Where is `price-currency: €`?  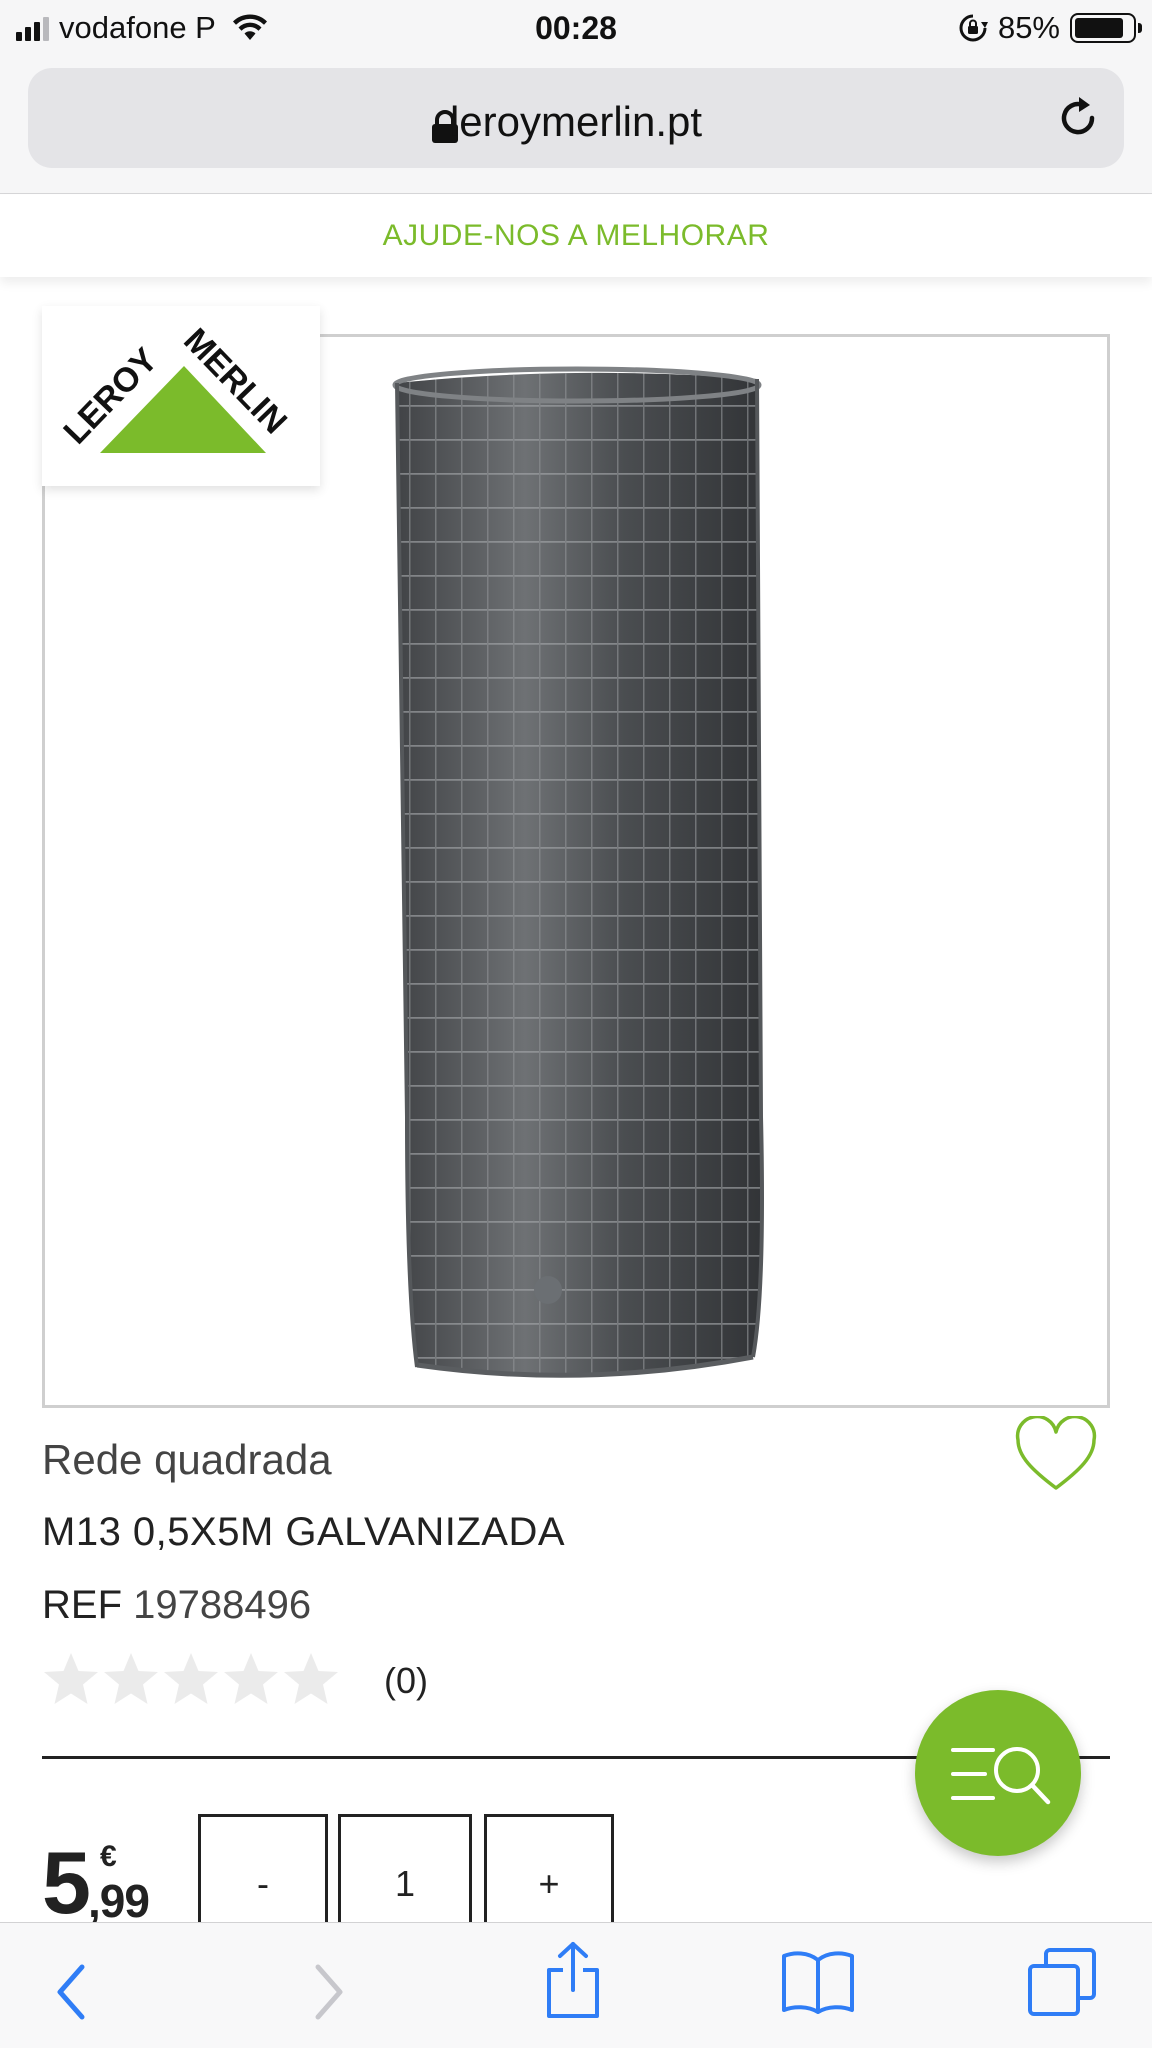
price-currency: € is located at coordinates (108, 1856).